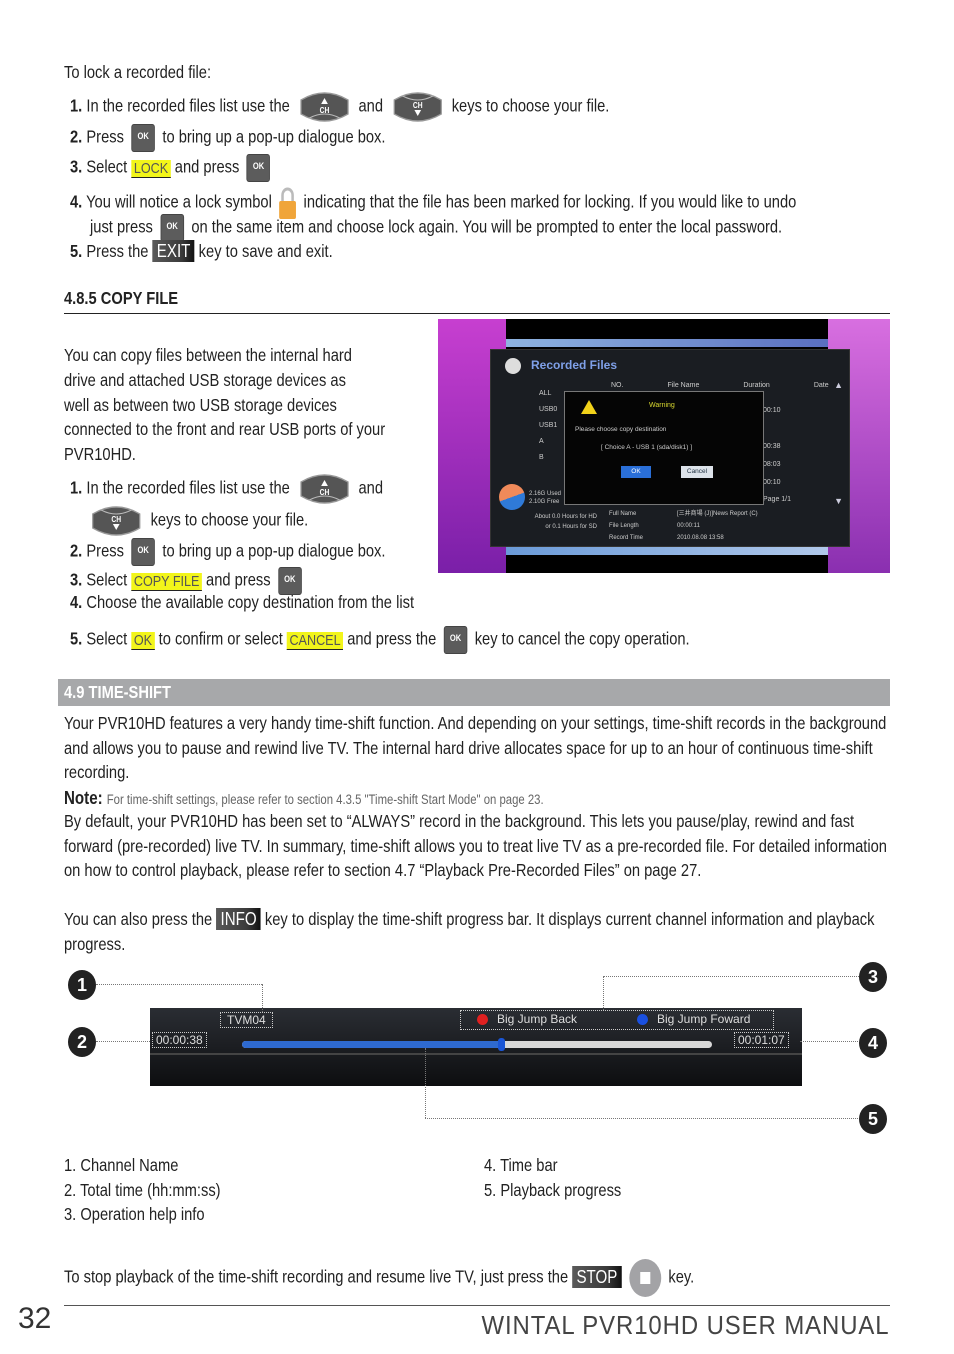 Image resolution: width=954 pixels, height=1354 pixels. What do you see at coordinates (121, 226) in the screenshot?
I see `step-text: just press` at bounding box center [121, 226].